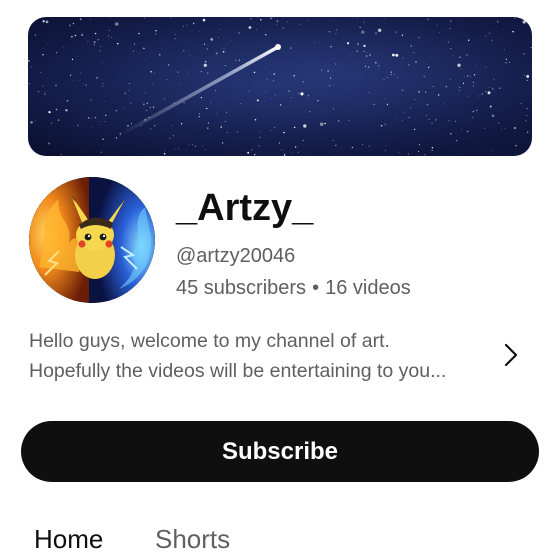  I want to click on video-count: 16 videos, so click(368, 288).